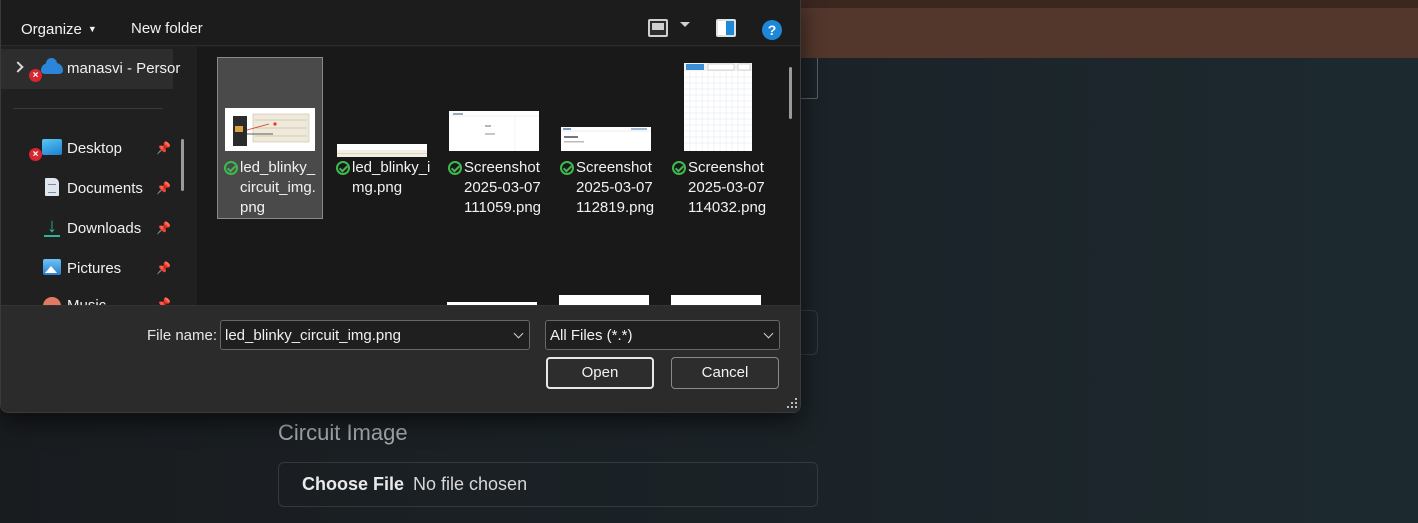 The image size is (1418, 523). What do you see at coordinates (793, 404) in the screenshot?
I see `resize-grip-icon` at bounding box center [793, 404].